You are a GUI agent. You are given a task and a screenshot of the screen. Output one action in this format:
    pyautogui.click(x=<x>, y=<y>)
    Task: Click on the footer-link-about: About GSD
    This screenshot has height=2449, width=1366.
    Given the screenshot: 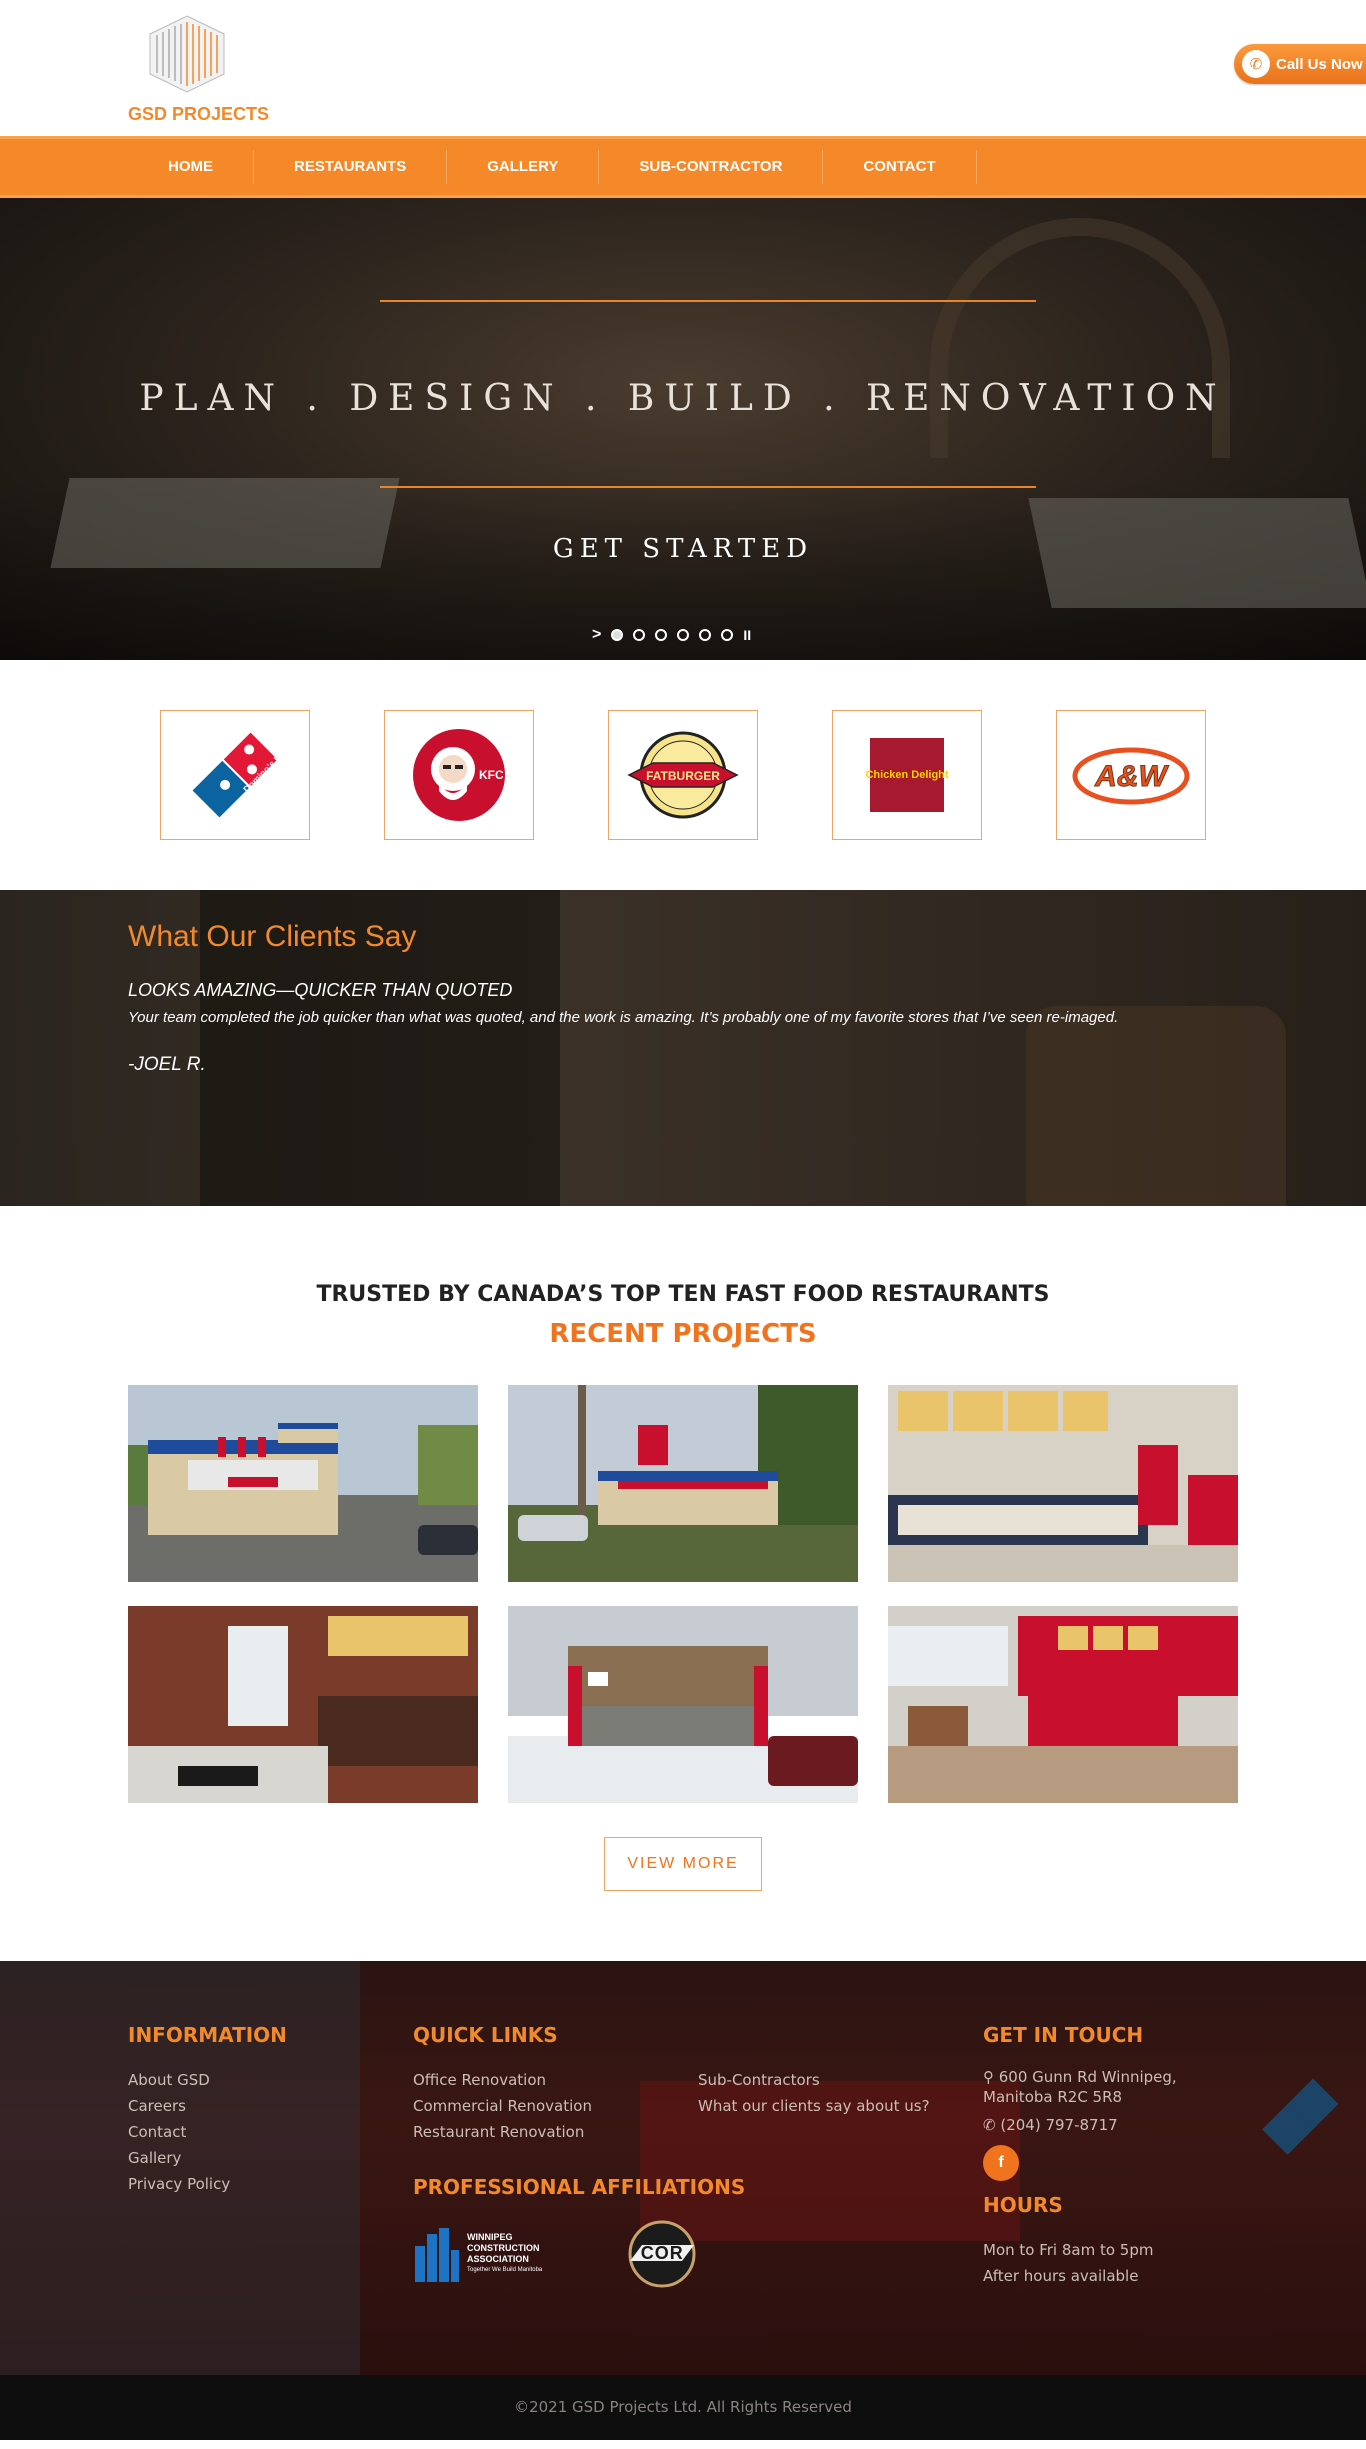 What is the action you would take?
    pyautogui.click(x=207, y=2080)
    